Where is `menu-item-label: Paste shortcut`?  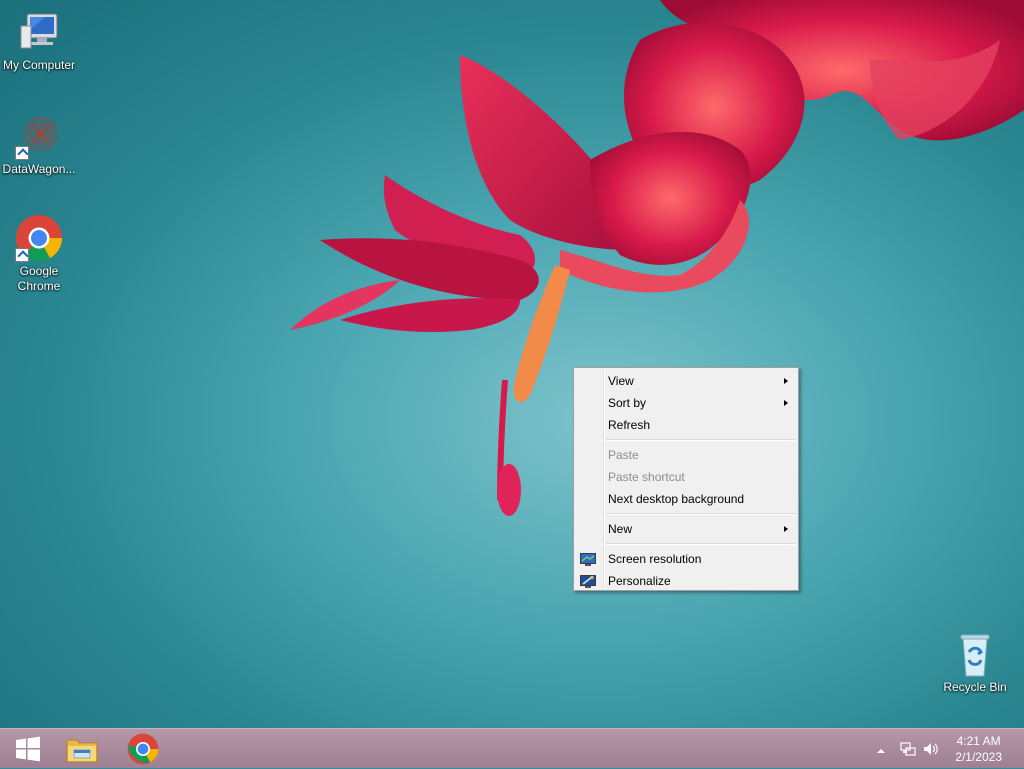
menu-item-label: Paste shortcut is located at coordinates (646, 477).